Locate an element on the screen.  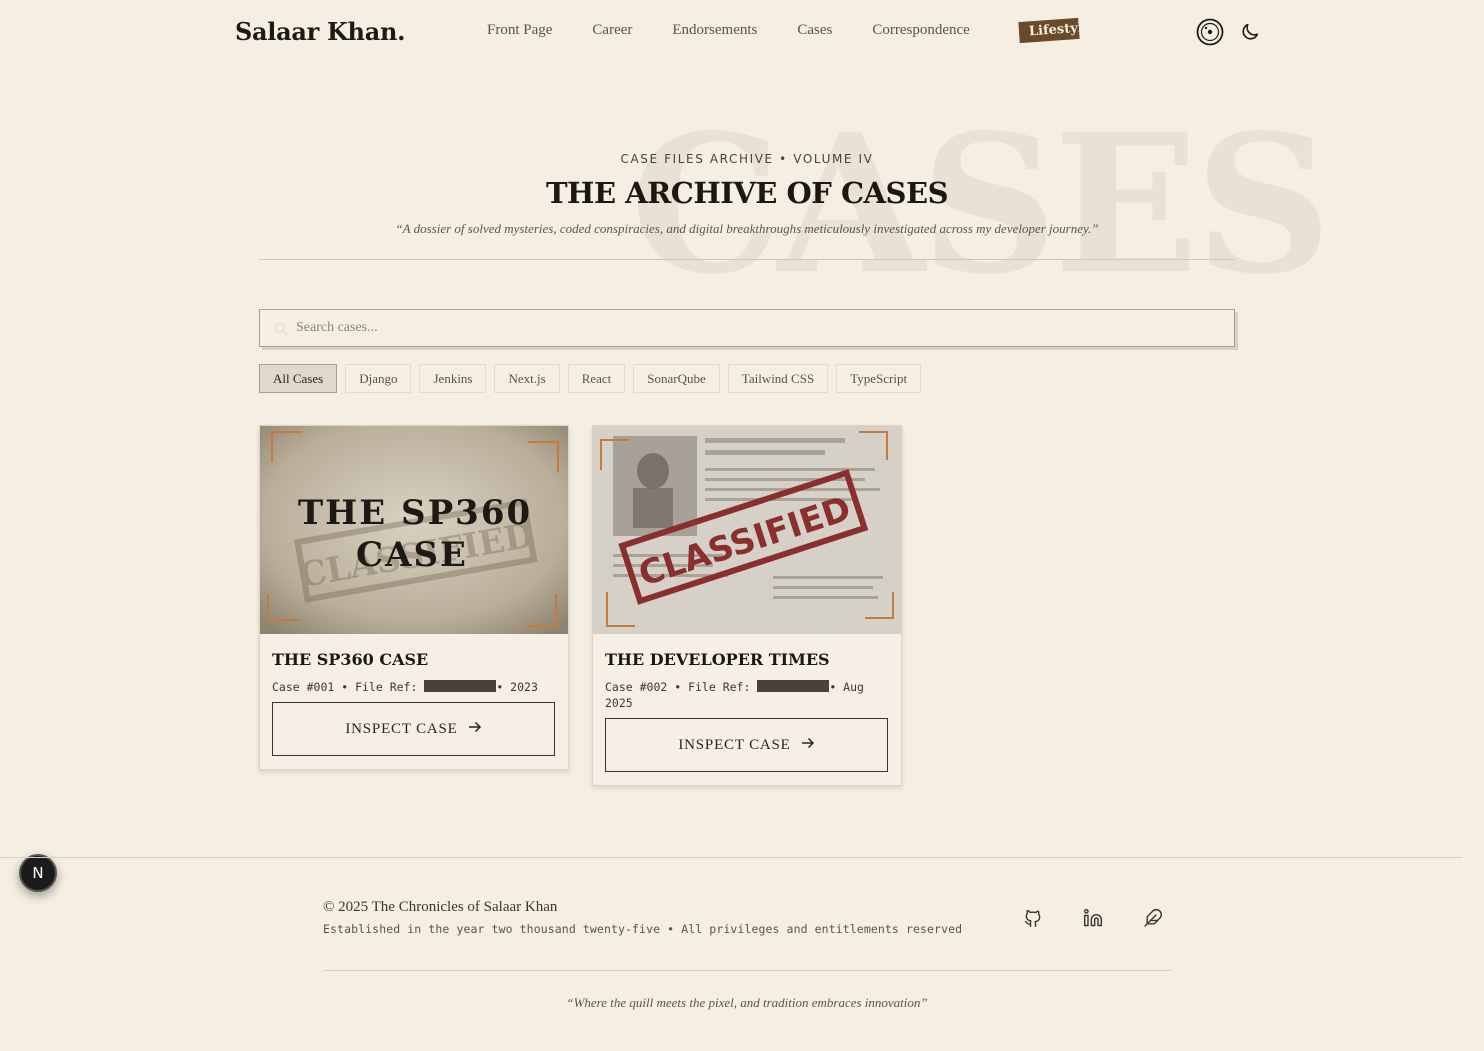
nextjs-dev-badge: N is located at coordinates (38, 873).